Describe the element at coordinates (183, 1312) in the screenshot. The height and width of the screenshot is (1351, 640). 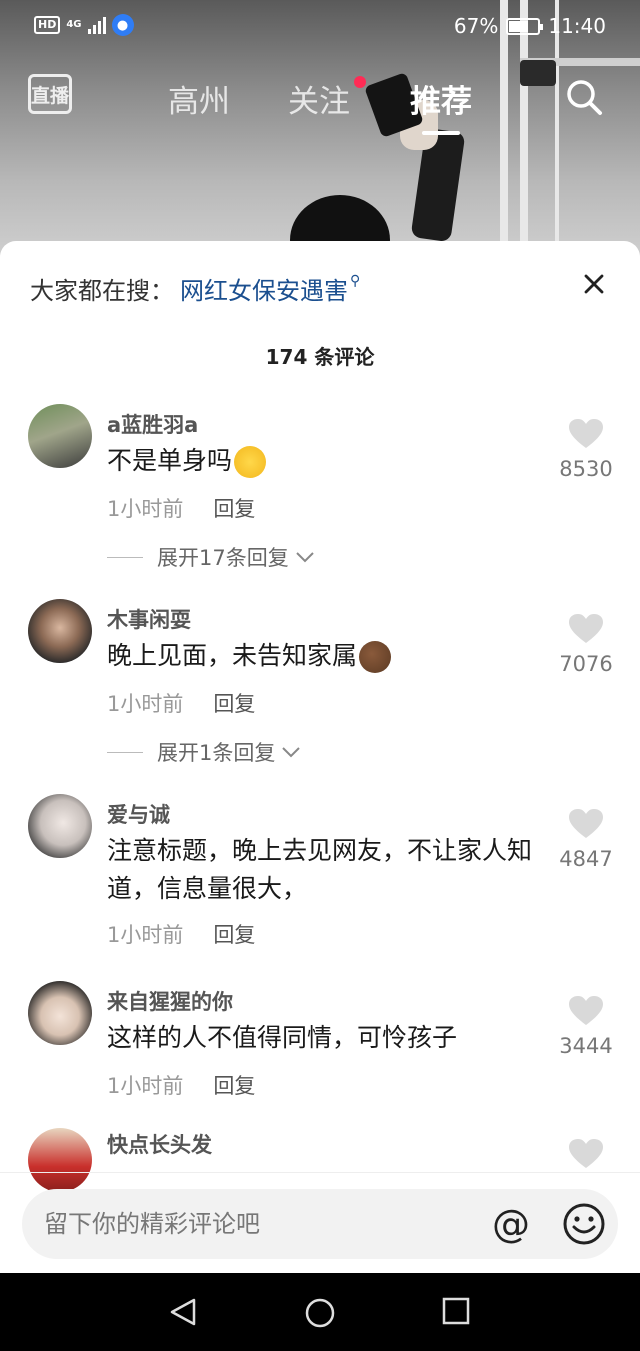
I see `back-icon` at that location.